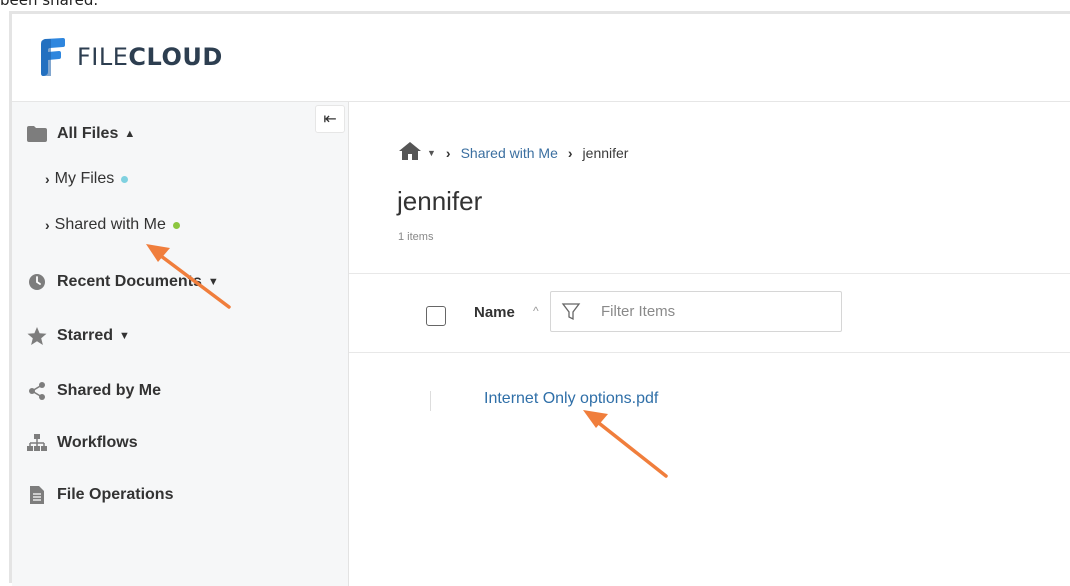  I want to click on filecloud-logo-icon, so click(53, 57).